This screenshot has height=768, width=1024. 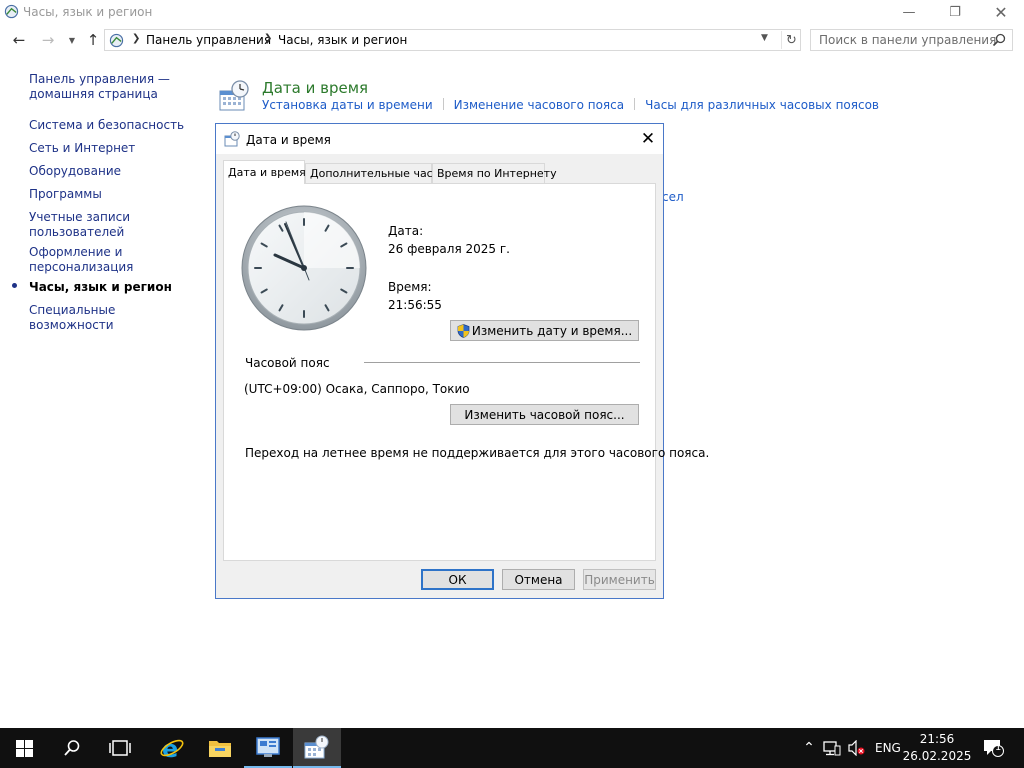 I want to click on category-title: Дата и время, so click(x=315, y=88).